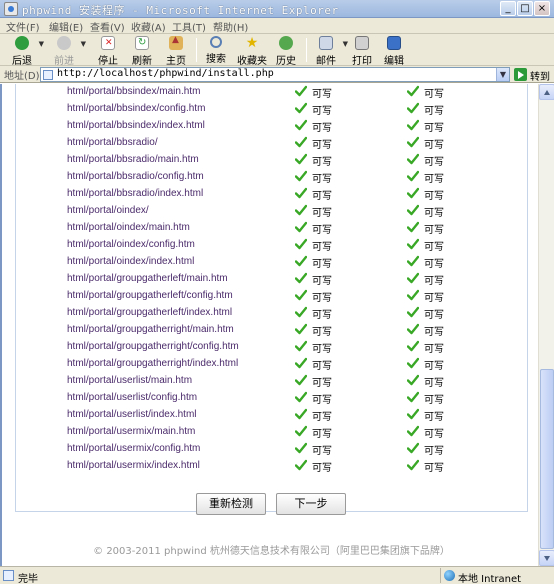 Image resolution: width=554 pixels, height=584 pixels. Describe the element at coordinates (132, 414) in the screenshot. I see `file-path: html/portal/userlist/index.html` at that location.